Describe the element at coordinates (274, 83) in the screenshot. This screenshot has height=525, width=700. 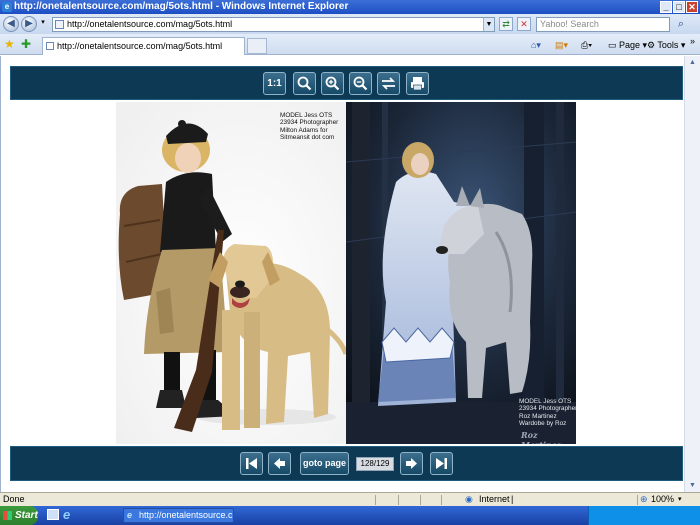
I see `actual-size-button: 1:1` at that location.